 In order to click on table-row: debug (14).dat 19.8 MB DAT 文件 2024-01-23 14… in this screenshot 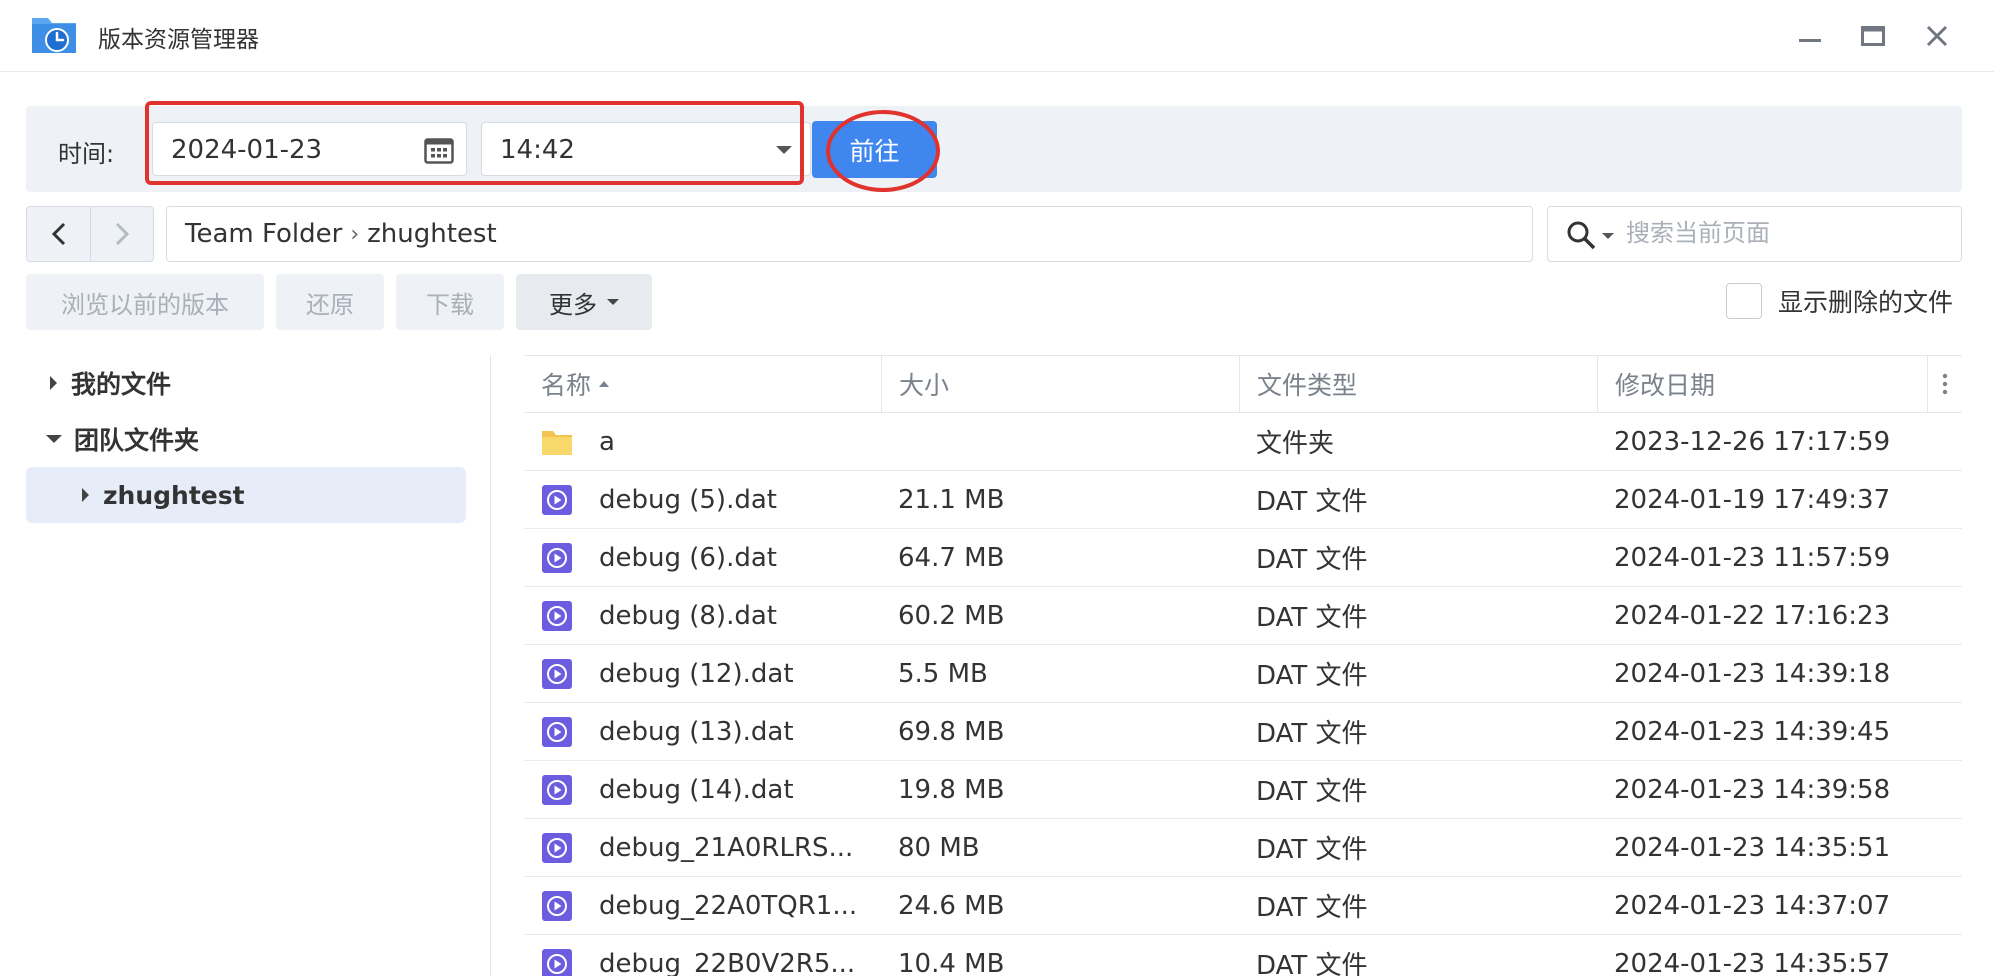, I will do `click(1243, 790)`.